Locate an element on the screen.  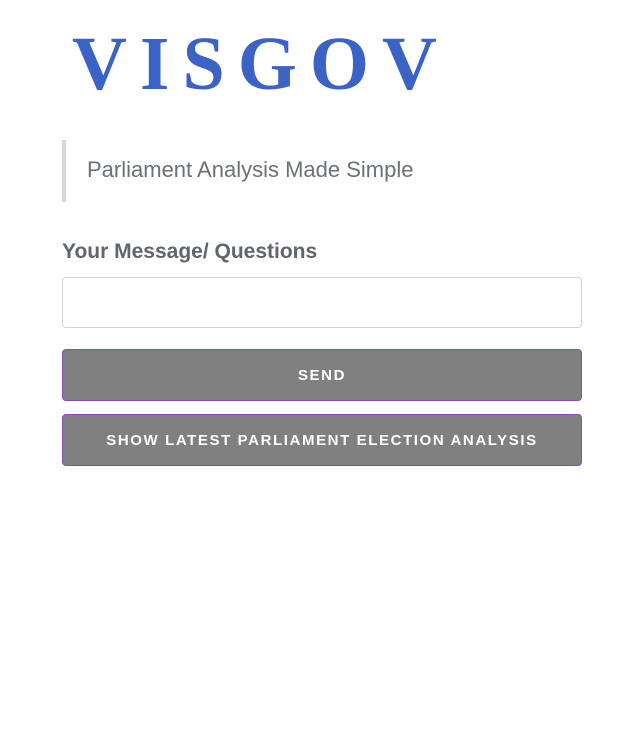
visgov-logo: VISGOV is located at coordinates (261, 64).